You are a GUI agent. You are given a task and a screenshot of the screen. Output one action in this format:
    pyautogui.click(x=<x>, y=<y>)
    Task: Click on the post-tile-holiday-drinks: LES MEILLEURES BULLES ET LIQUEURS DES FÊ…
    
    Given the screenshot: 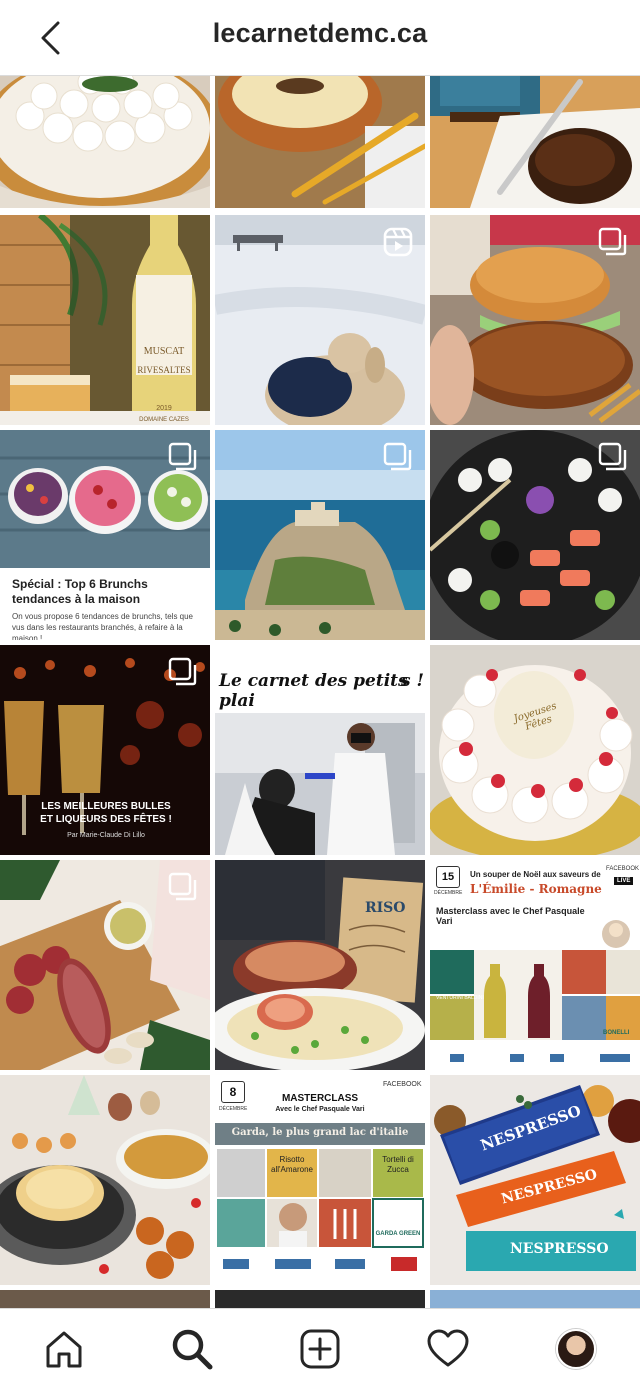 What is the action you would take?
    pyautogui.click(x=105, y=750)
    